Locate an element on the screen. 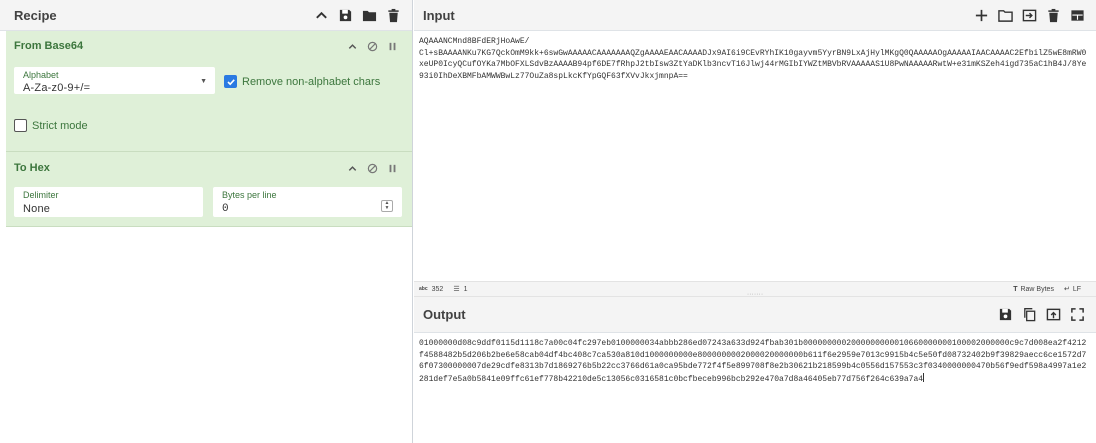 Image resolution: width=1096 pixels, height=443 pixels. input-lines: 1 is located at coordinates (465, 289).